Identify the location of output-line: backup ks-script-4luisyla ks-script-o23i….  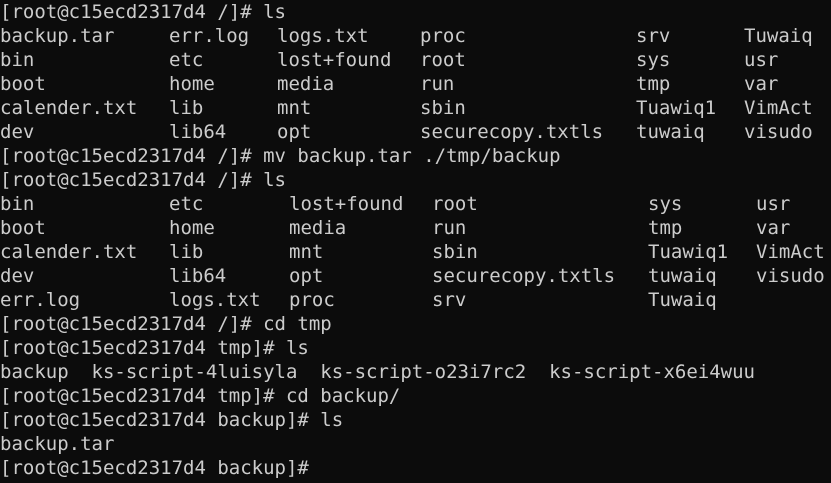
(415, 372).